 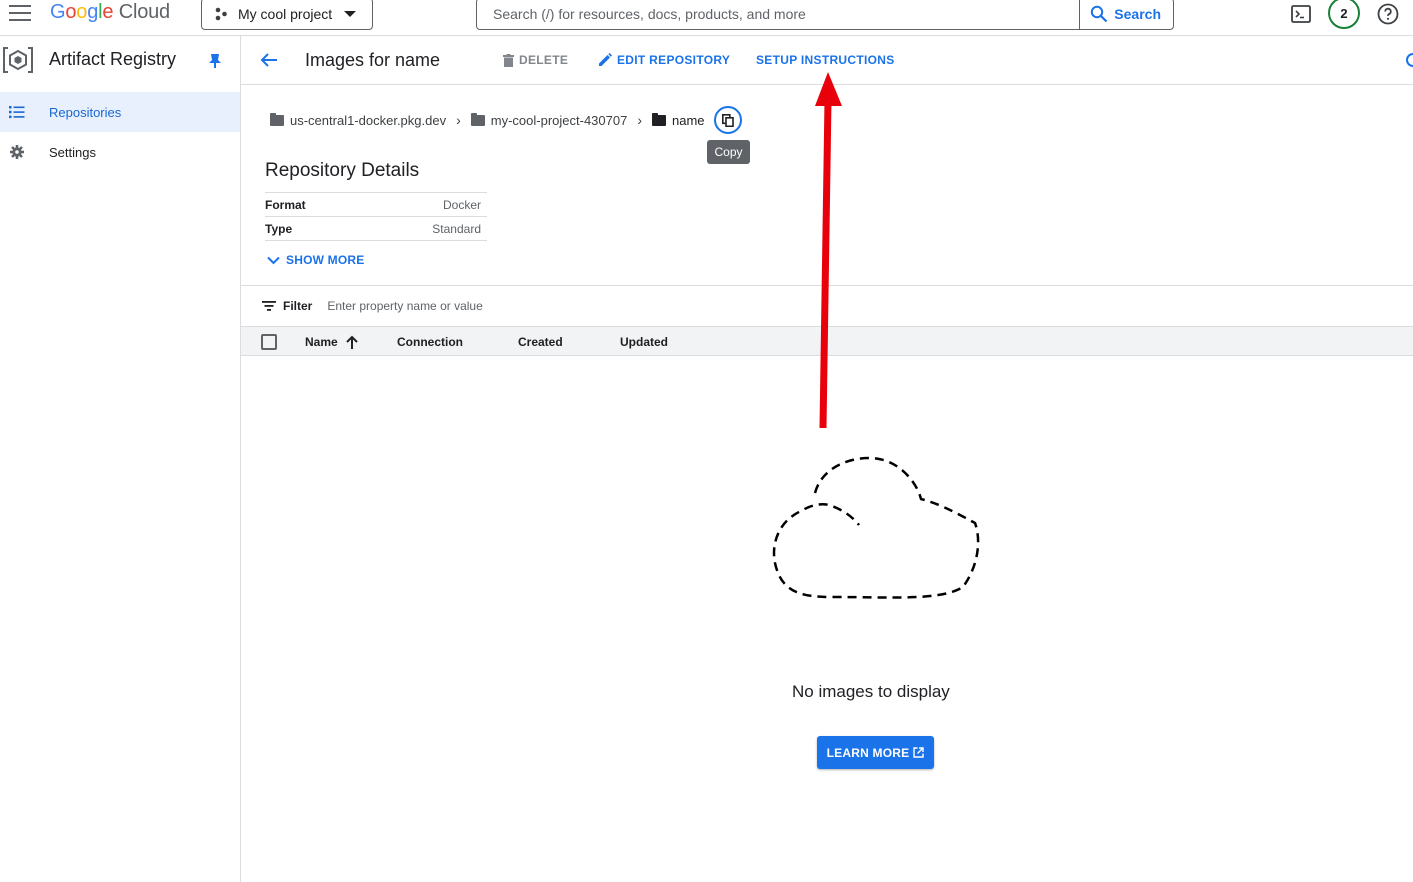 I want to click on column-header-connection: Connection, so click(x=430, y=342).